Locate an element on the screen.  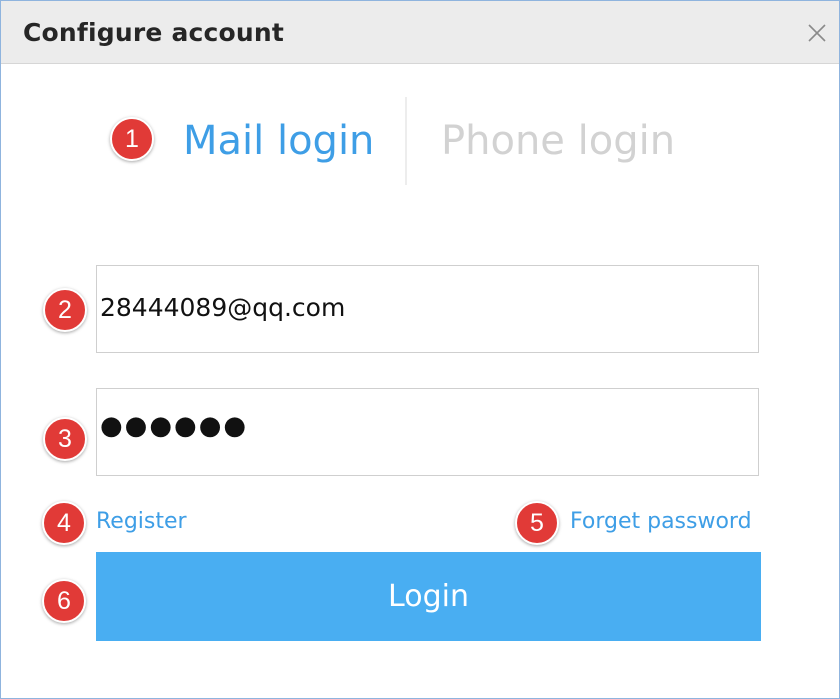
close-button is located at coordinates (817, 33).